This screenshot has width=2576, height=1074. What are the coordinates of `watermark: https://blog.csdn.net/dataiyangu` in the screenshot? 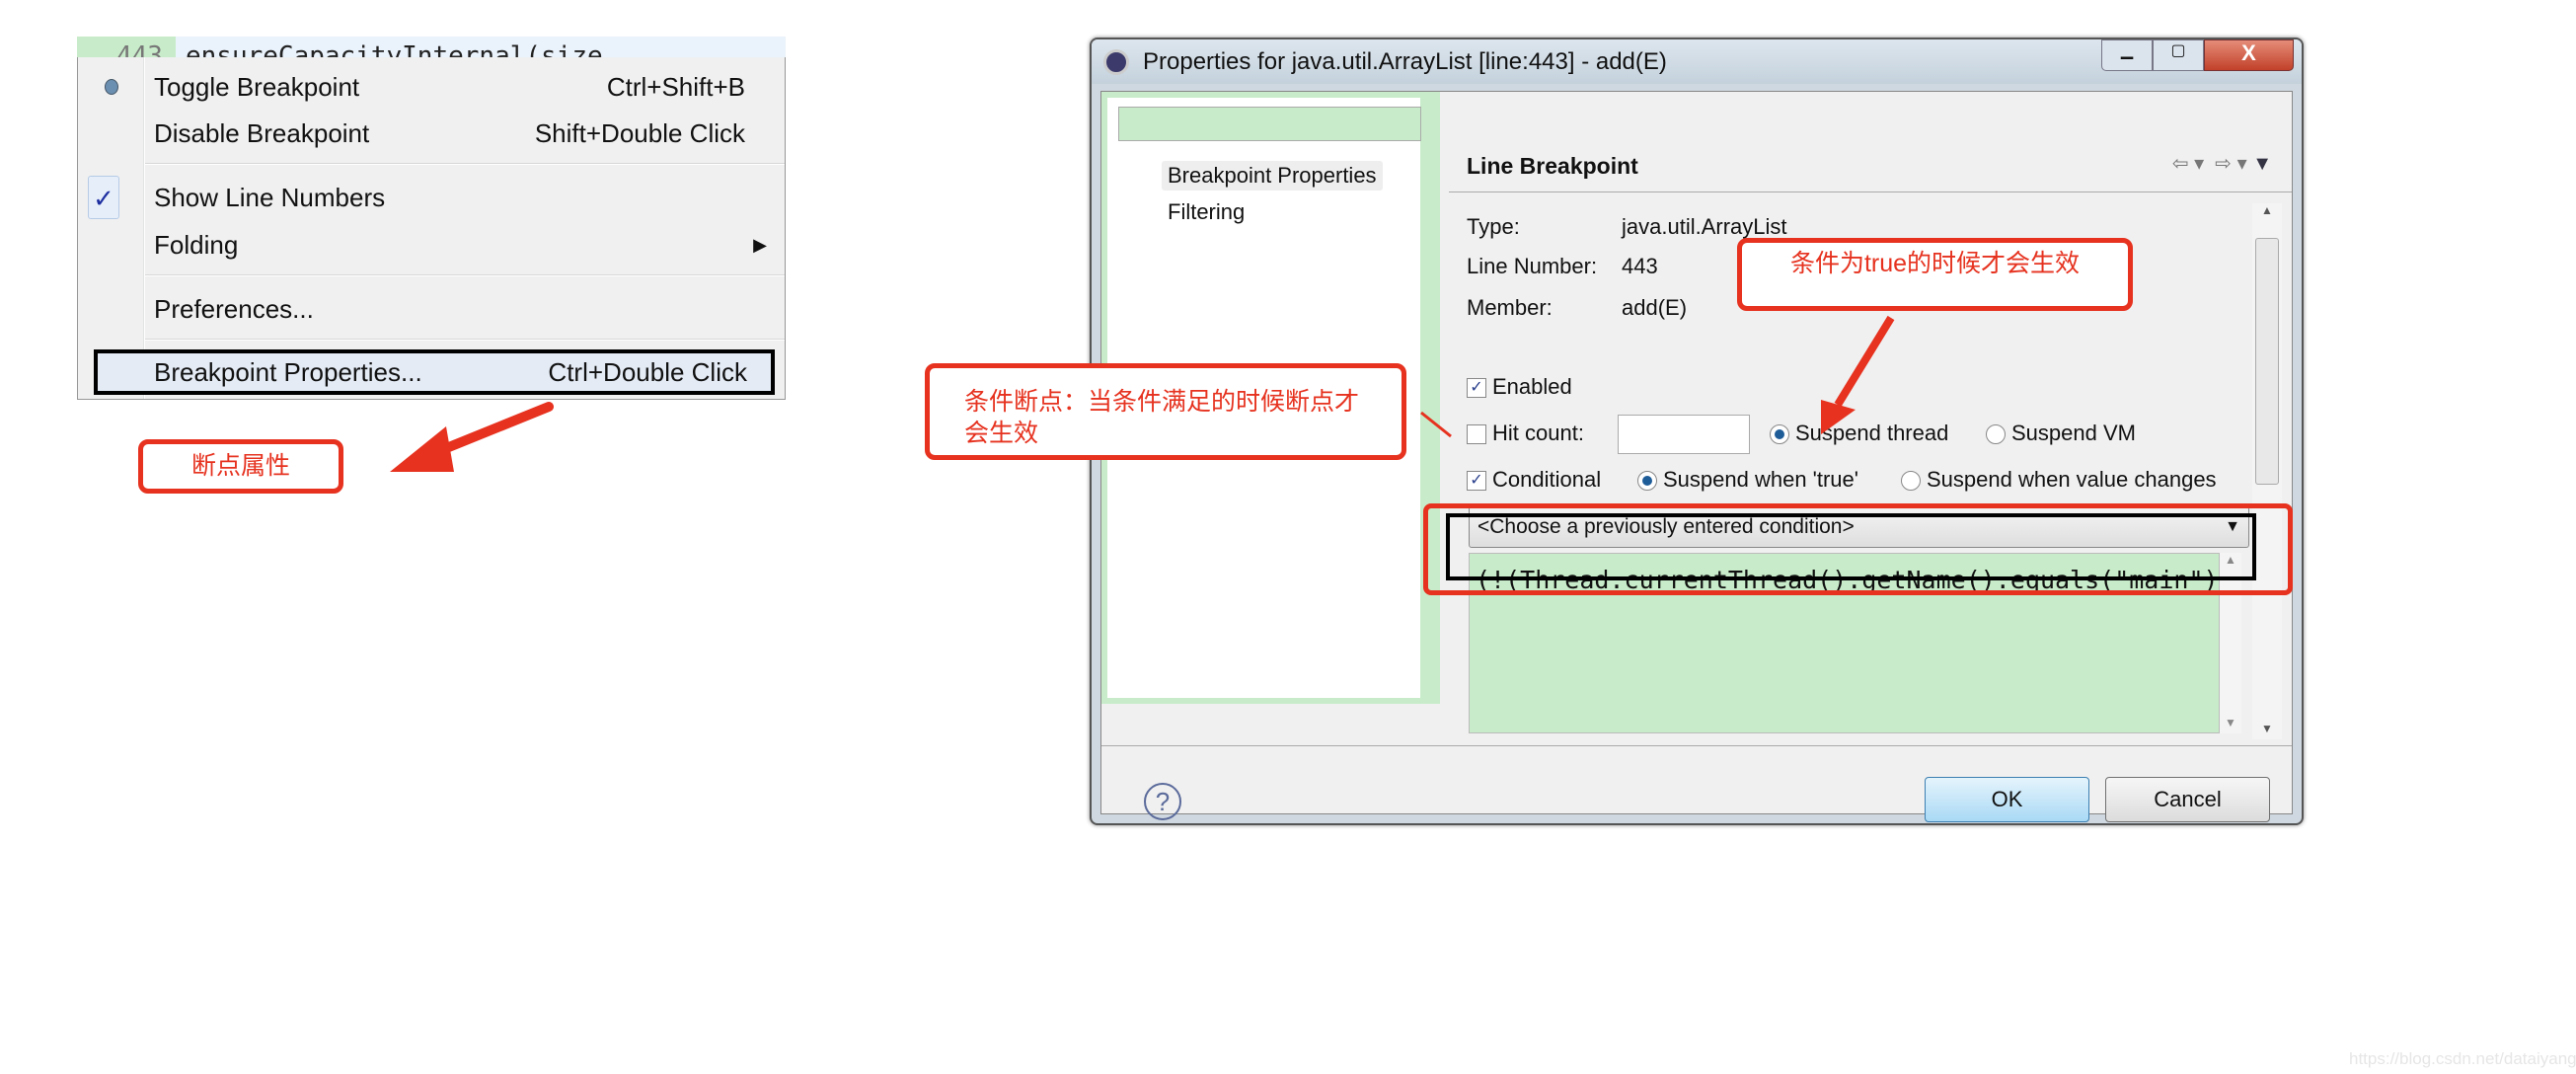 It's located at (2463, 1059).